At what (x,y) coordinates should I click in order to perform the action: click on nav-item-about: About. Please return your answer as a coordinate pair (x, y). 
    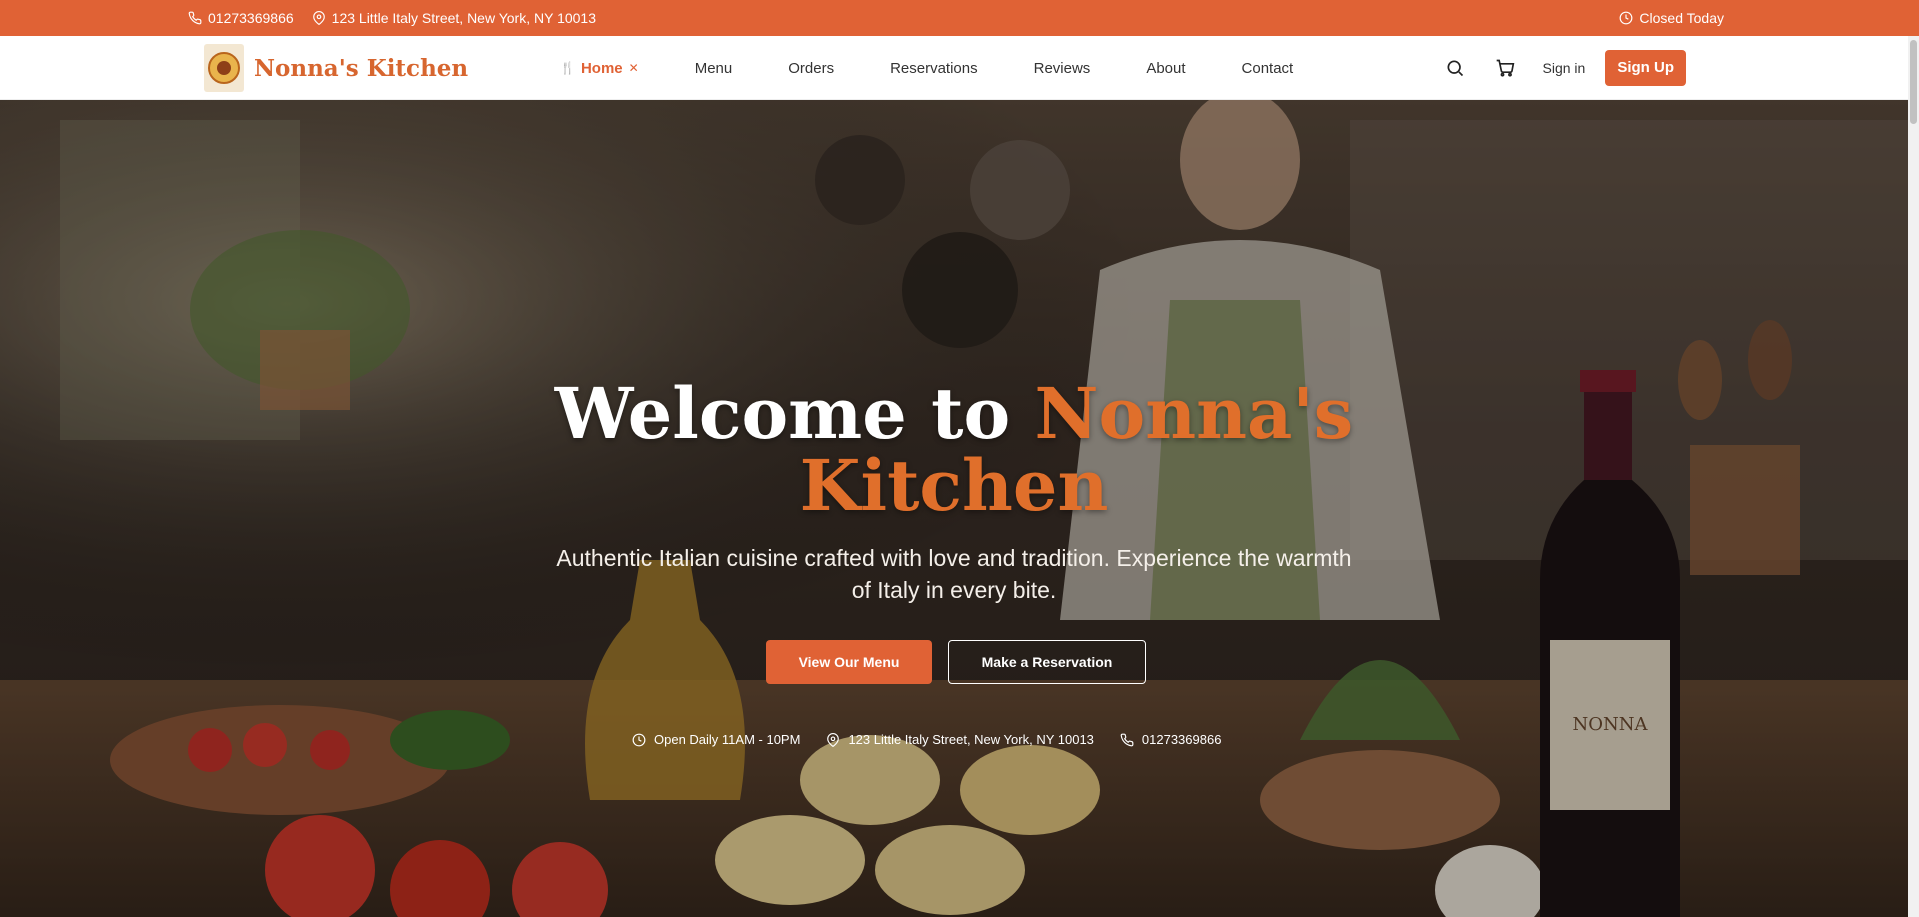
    Looking at the image, I should click on (1165, 68).